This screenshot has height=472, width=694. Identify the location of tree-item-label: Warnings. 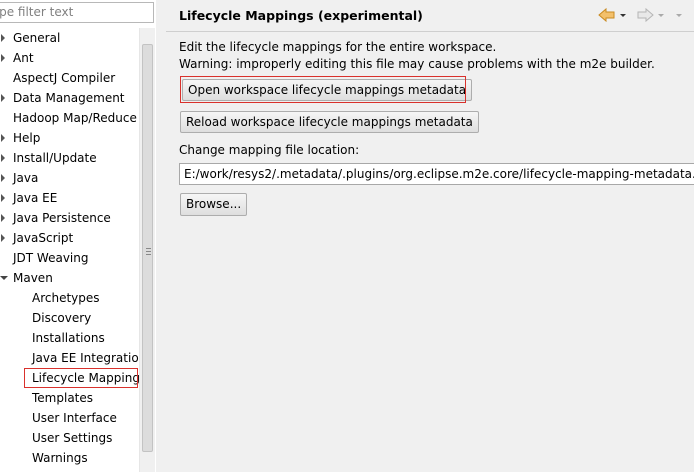
(60, 458).